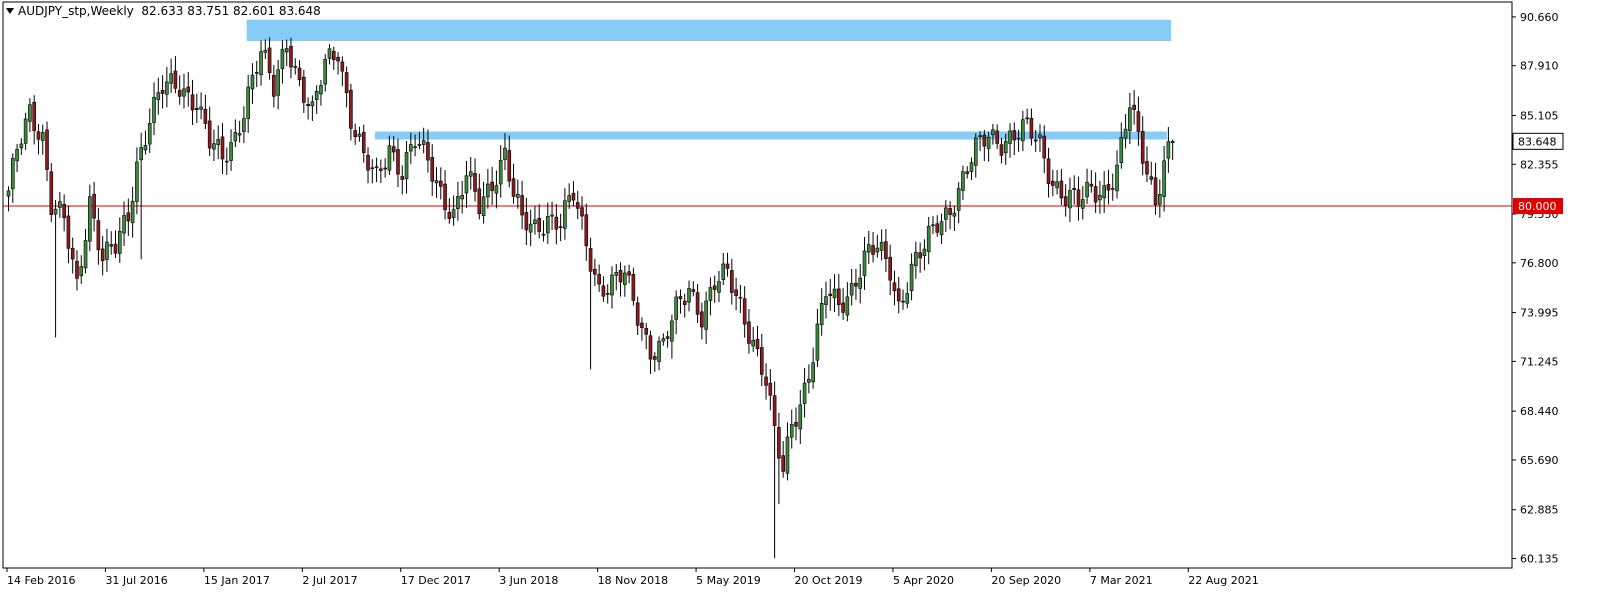  What do you see at coordinates (436, 580) in the screenshot?
I see `x-tick-label: 17 Dec 2017` at bounding box center [436, 580].